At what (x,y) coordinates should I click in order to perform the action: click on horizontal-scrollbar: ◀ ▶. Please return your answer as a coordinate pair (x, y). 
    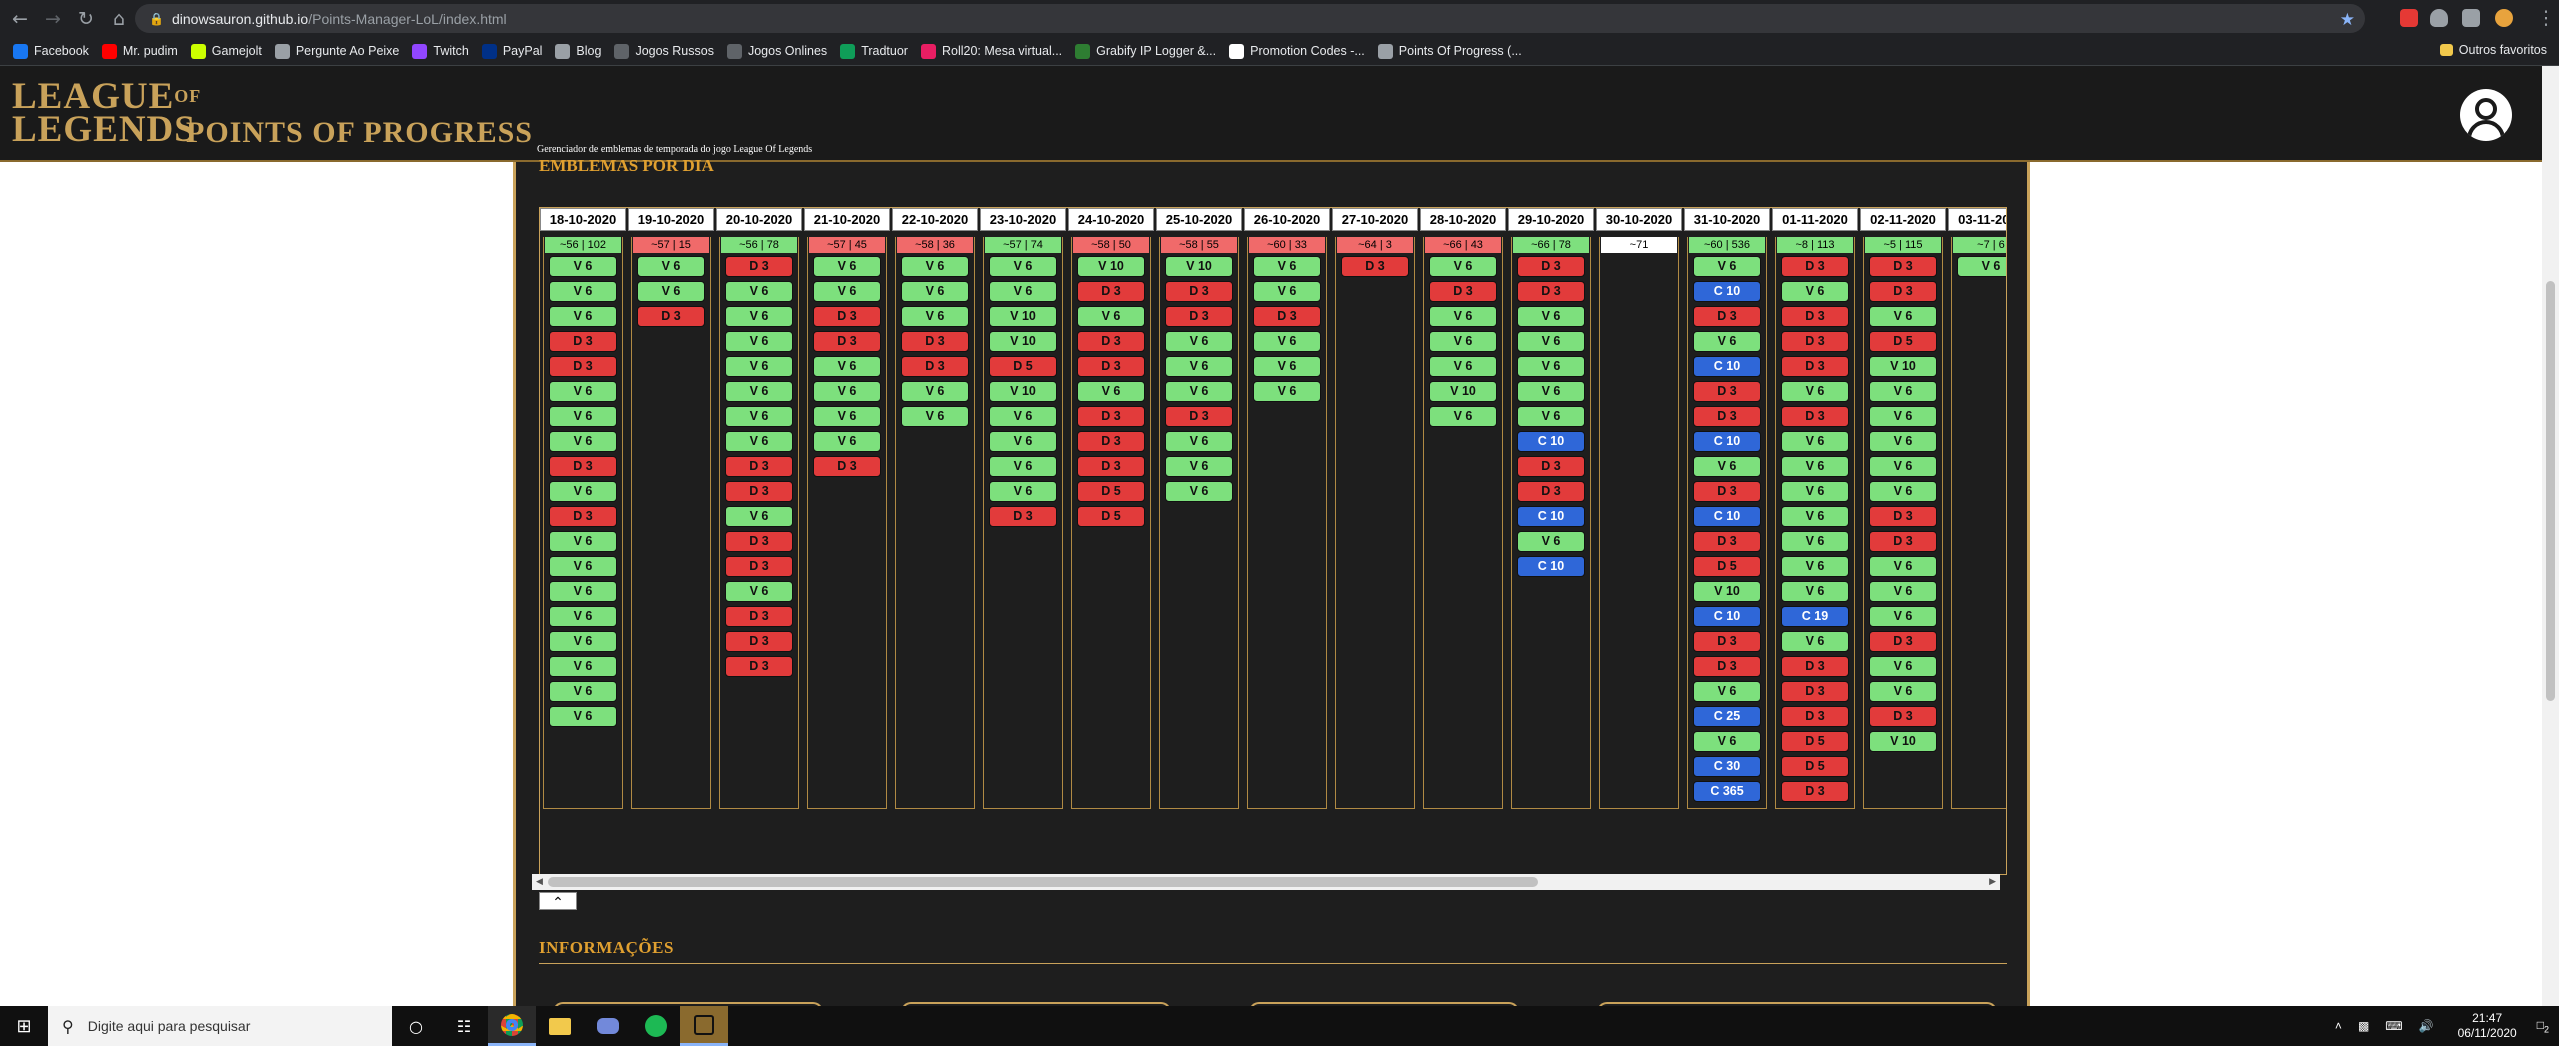
    Looking at the image, I should click on (1266, 882).